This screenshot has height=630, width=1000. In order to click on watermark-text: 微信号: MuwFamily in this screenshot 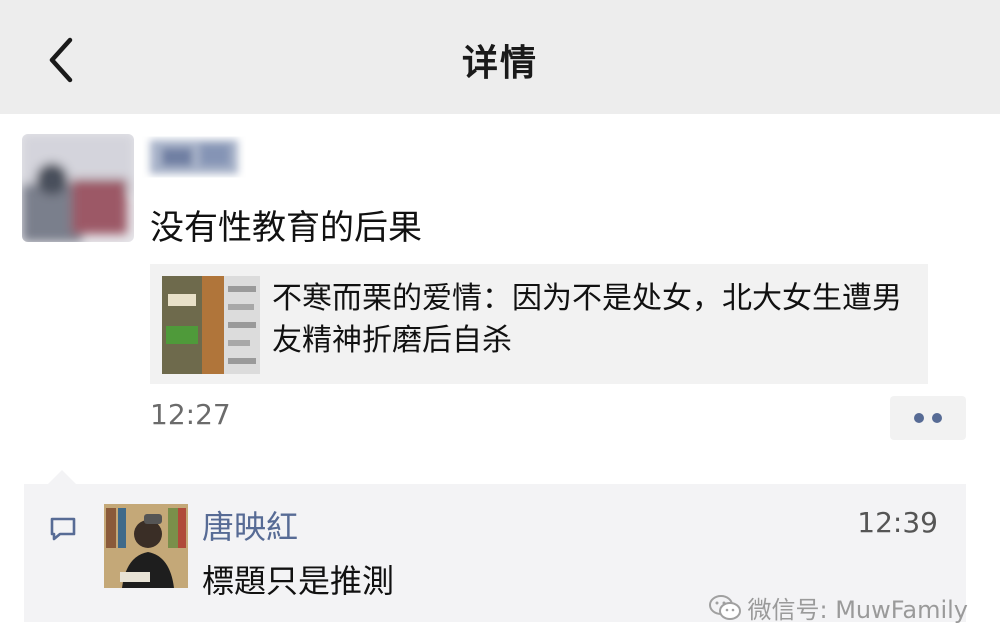, I will do `click(858, 610)`.